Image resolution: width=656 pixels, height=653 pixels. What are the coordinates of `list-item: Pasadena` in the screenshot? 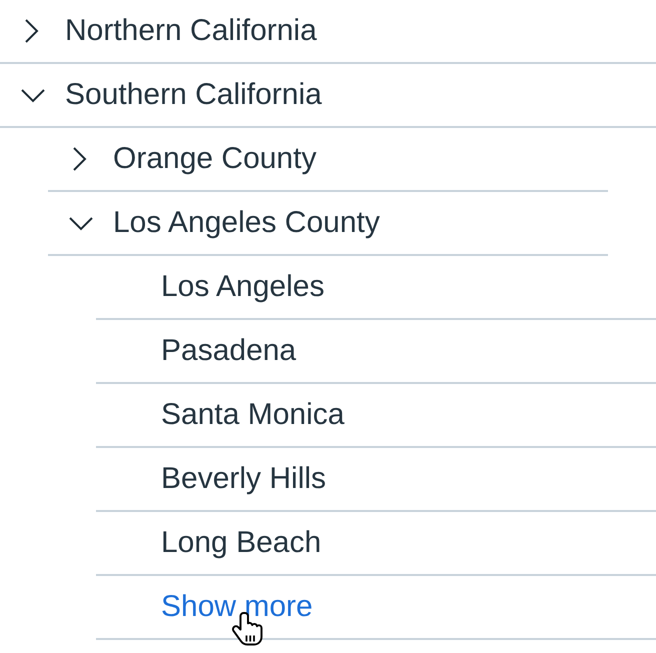 It's located at (376, 352).